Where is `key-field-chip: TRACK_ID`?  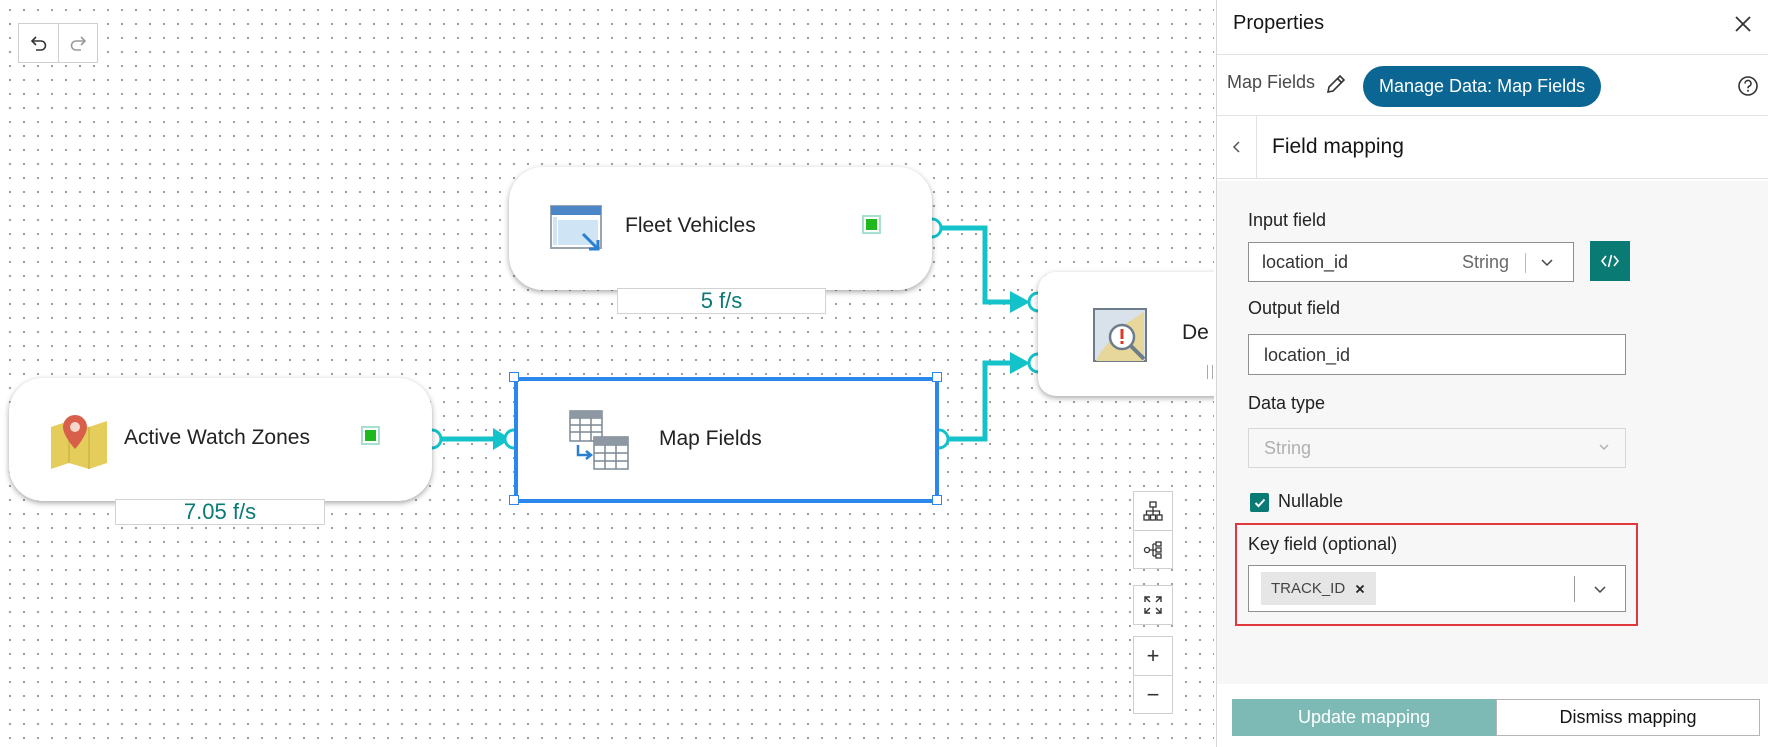 key-field-chip: TRACK_ID is located at coordinates (1319, 588).